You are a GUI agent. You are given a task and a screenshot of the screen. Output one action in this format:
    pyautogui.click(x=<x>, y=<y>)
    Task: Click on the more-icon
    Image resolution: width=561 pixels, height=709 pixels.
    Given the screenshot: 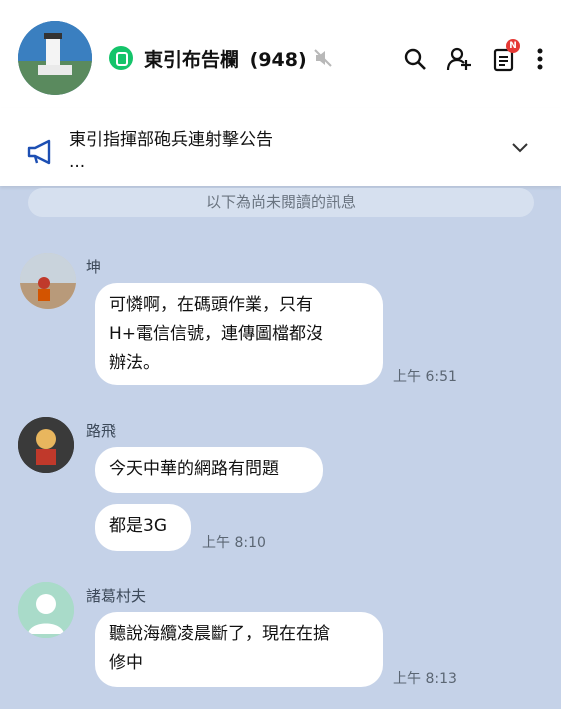 What is the action you would take?
    pyautogui.click(x=540, y=59)
    